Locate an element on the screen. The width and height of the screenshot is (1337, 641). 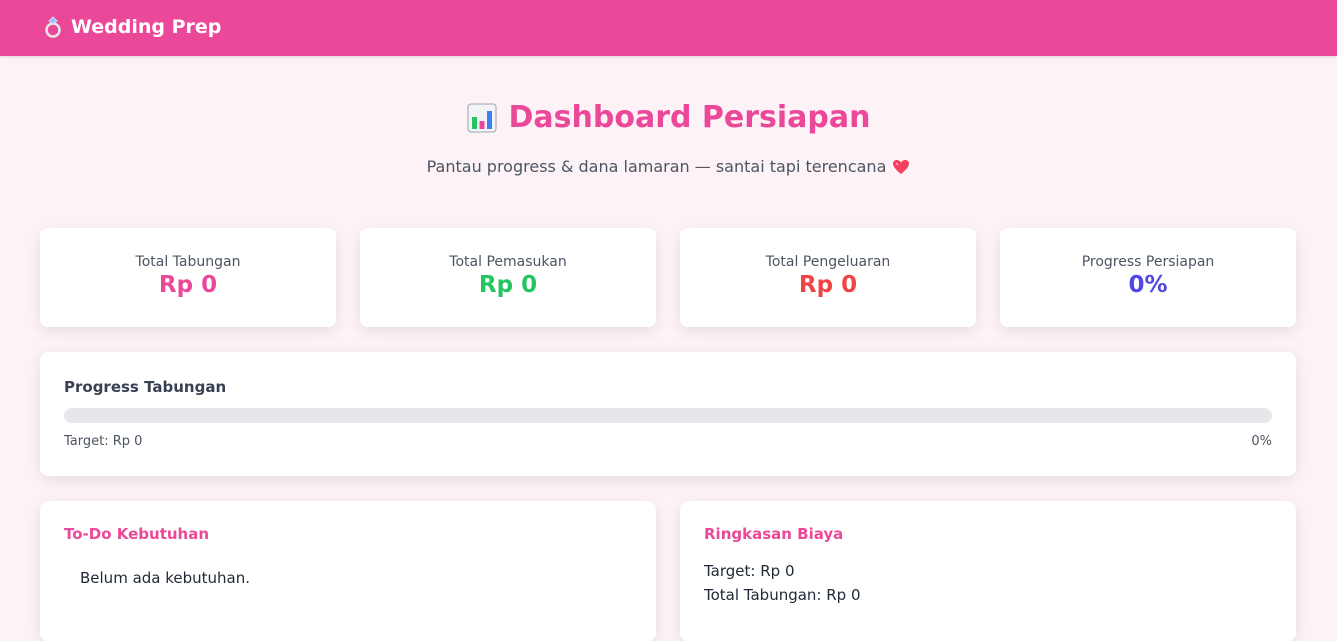
brand-link: Wedding Prep is located at coordinates (132, 27).